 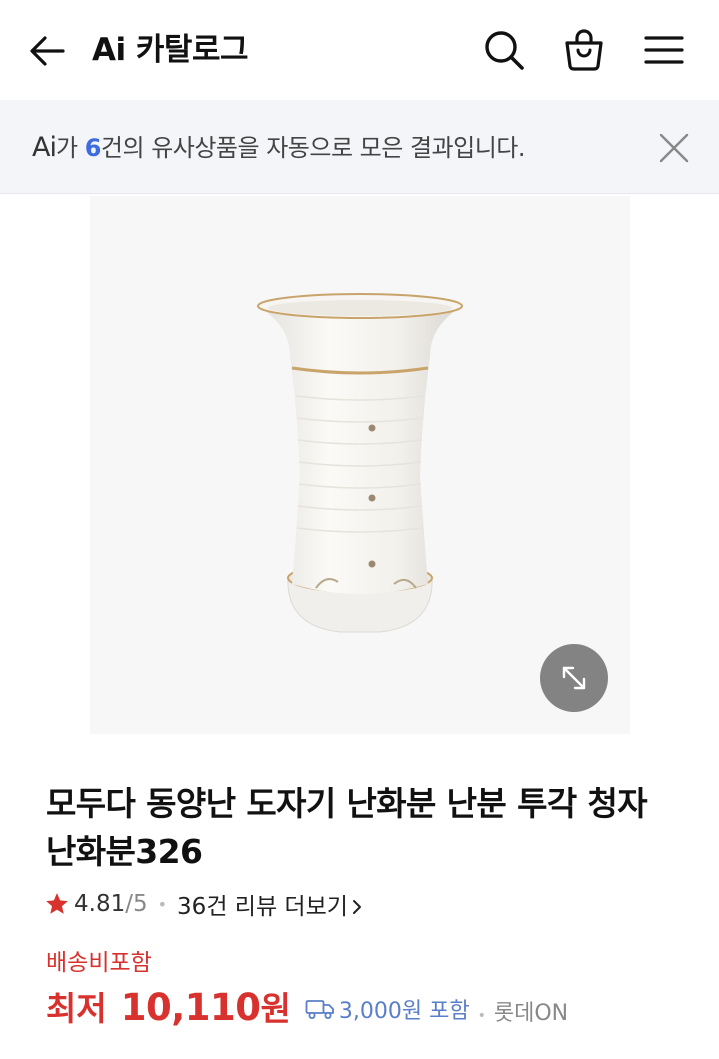 What do you see at coordinates (170, 50) in the screenshot?
I see `page-title: Ai 카탈로그` at bounding box center [170, 50].